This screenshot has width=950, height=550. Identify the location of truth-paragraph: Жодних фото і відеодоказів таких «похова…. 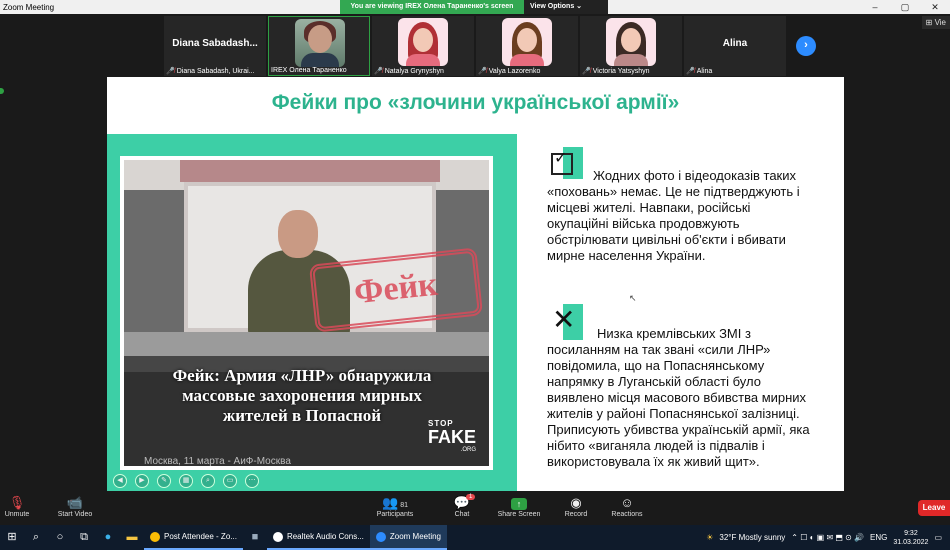
(673, 215).